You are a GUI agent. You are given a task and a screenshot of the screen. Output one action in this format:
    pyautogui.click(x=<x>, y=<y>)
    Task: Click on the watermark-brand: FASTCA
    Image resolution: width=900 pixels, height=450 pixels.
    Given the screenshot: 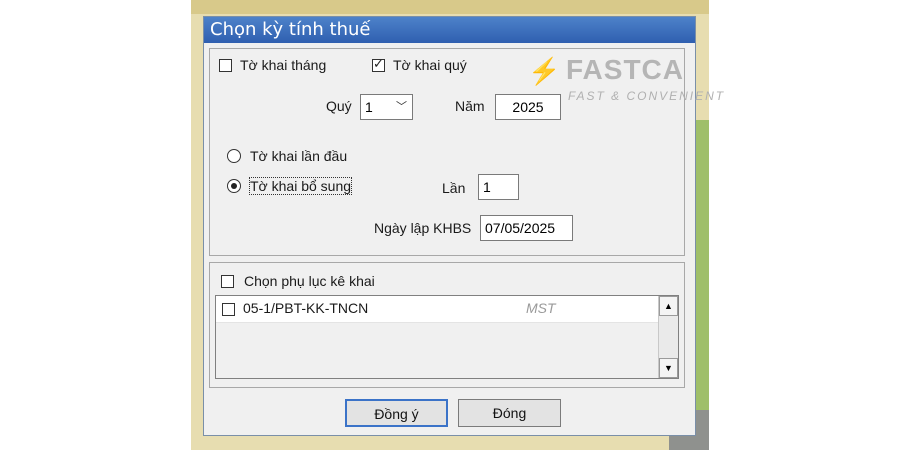 What is the action you would take?
    pyautogui.click(x=625, y=69)
    